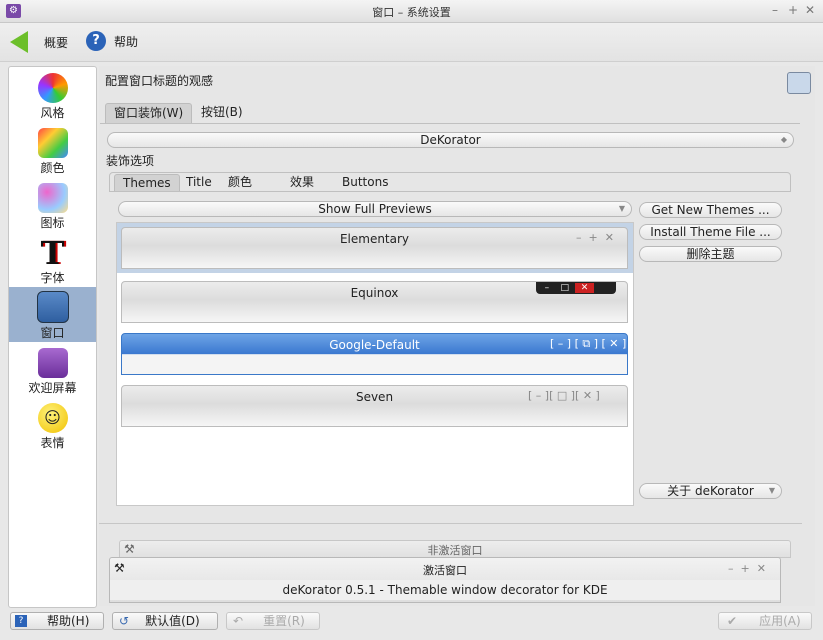 The height and width of the screenshot is (640, 823). Describe the element at coordinates (783, 139) in the screenshot. I see `chevron-updown-icon: ◆` at that location.